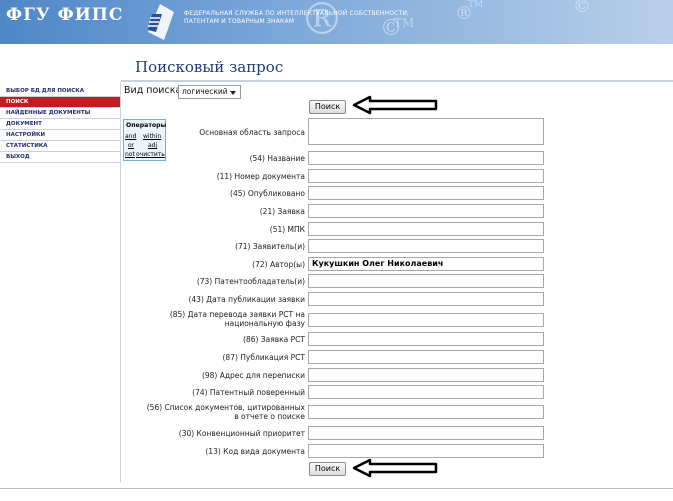 The width and height of the screenshot is (673, 501). Describe the element at coordinates (146, 125) in the screenshot. I see `operators-title: Операторы` at that location.